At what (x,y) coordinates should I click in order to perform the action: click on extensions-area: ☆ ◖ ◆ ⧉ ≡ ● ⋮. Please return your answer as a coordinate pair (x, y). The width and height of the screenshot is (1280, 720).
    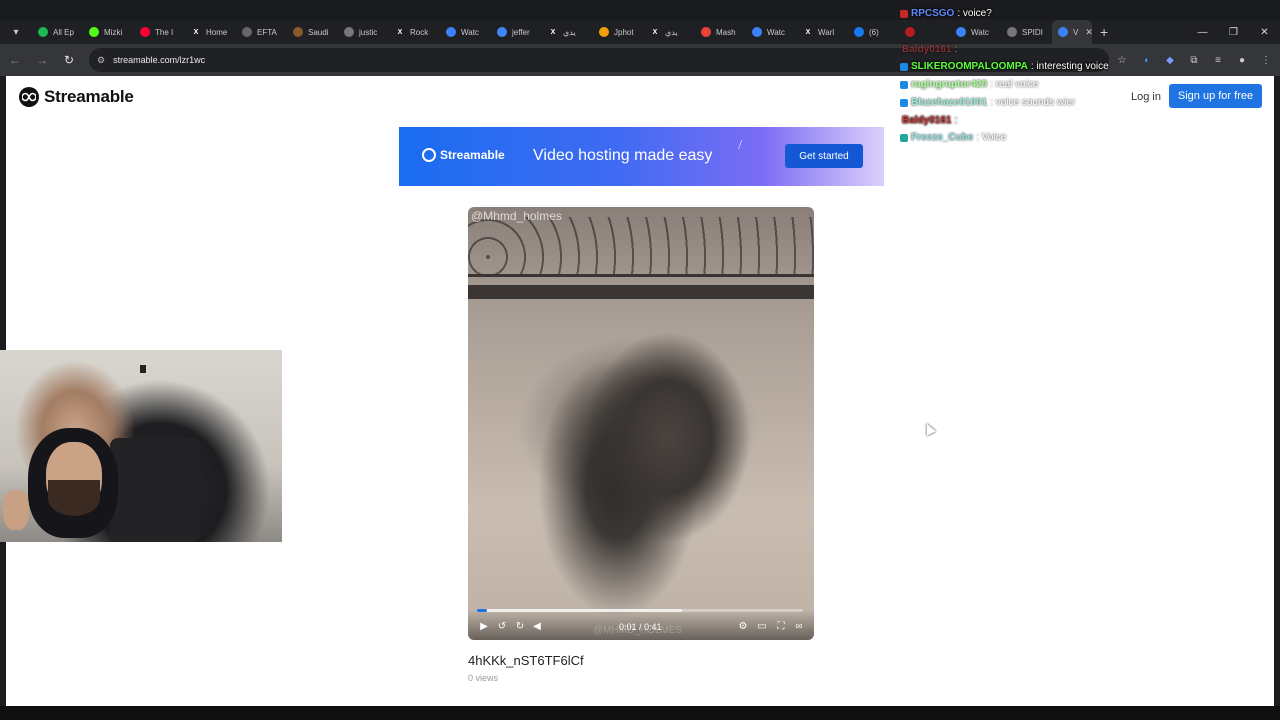
    Looking at the image, I should click on (1197, 60).